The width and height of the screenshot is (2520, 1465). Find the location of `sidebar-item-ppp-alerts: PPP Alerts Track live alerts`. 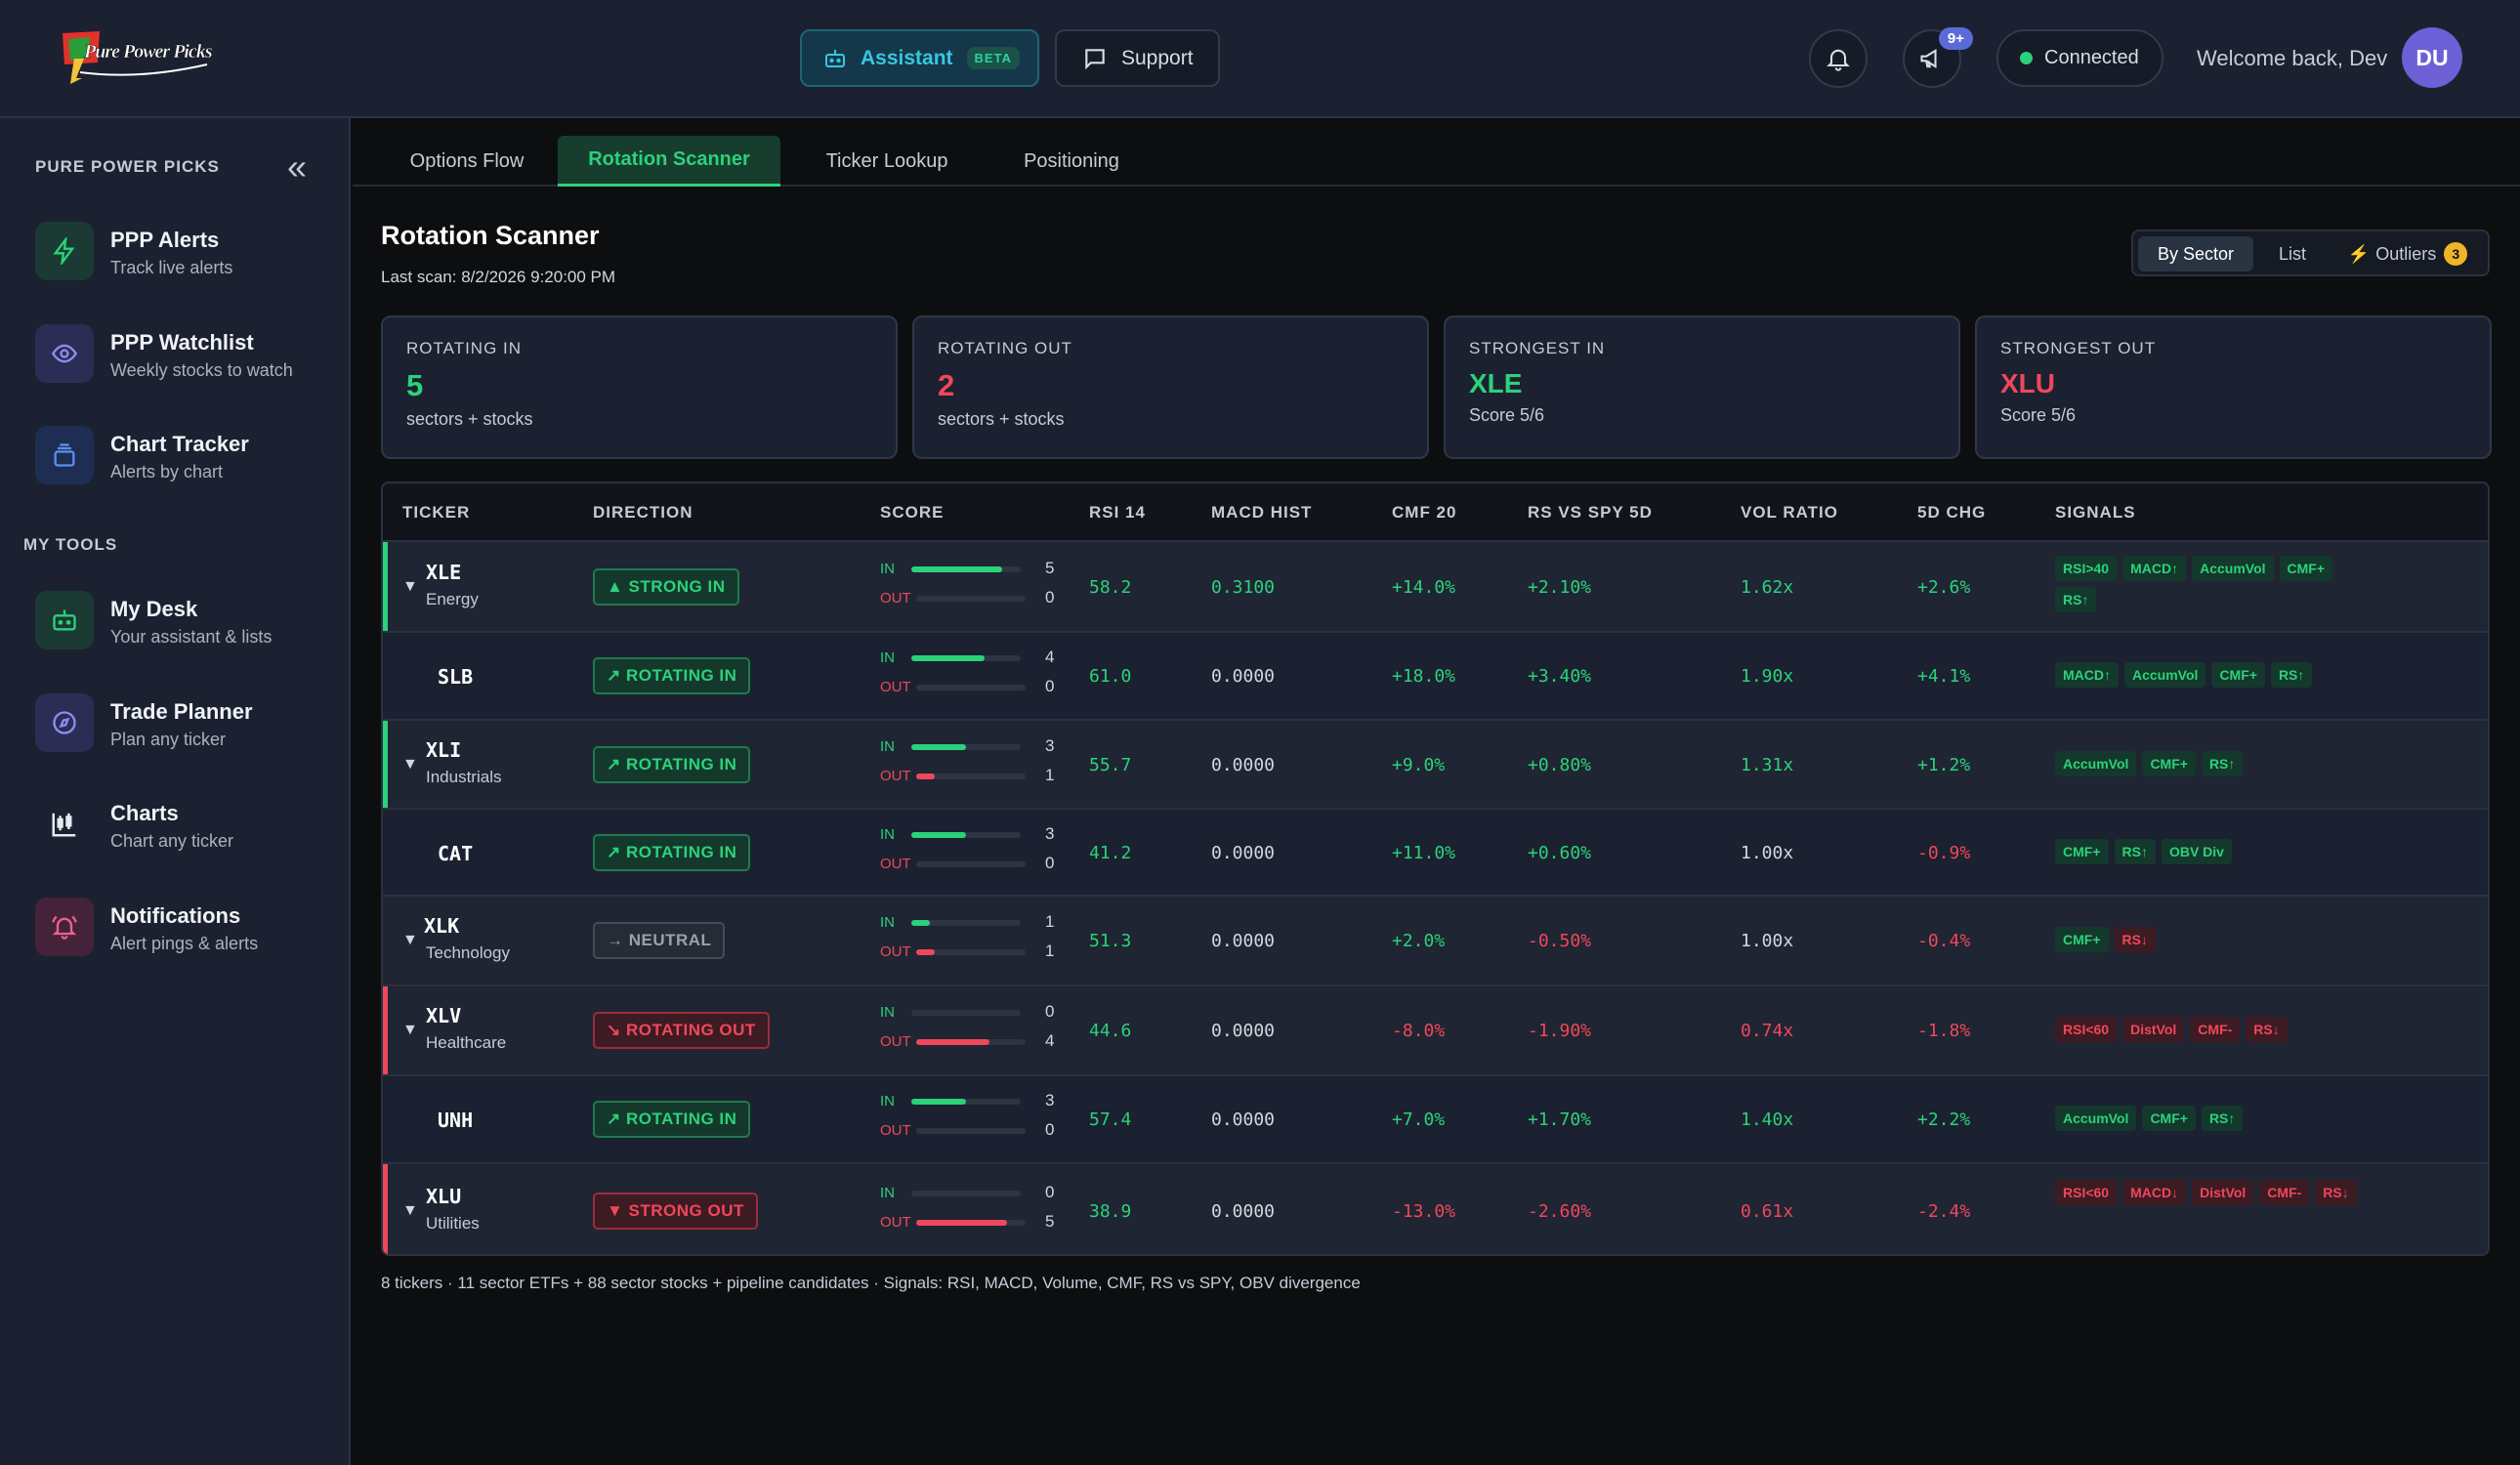

sidebar-item-ppp-alerts: PPP Alerts Track live alerts is located at coordinates (181, 250).